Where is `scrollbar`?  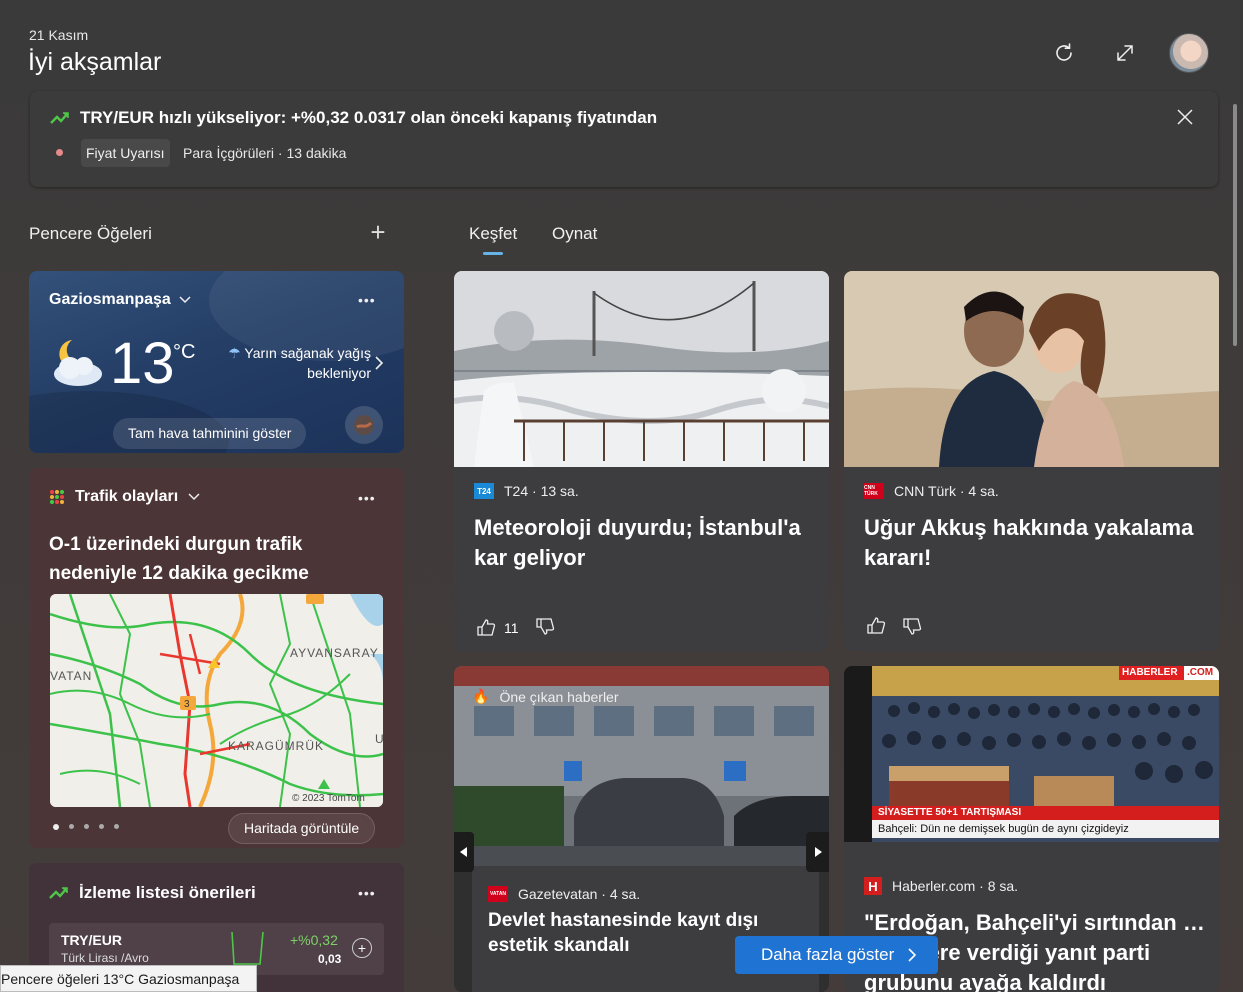 scrollbar is located at coordinates (1235, 225).